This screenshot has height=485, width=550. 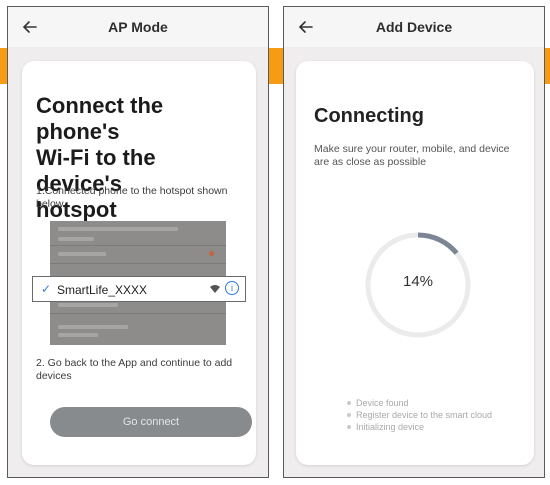 What do you see at coordinates (211, 253) in the screenshot?
I see `status-dot-icon` at bounding box center [211, 253].